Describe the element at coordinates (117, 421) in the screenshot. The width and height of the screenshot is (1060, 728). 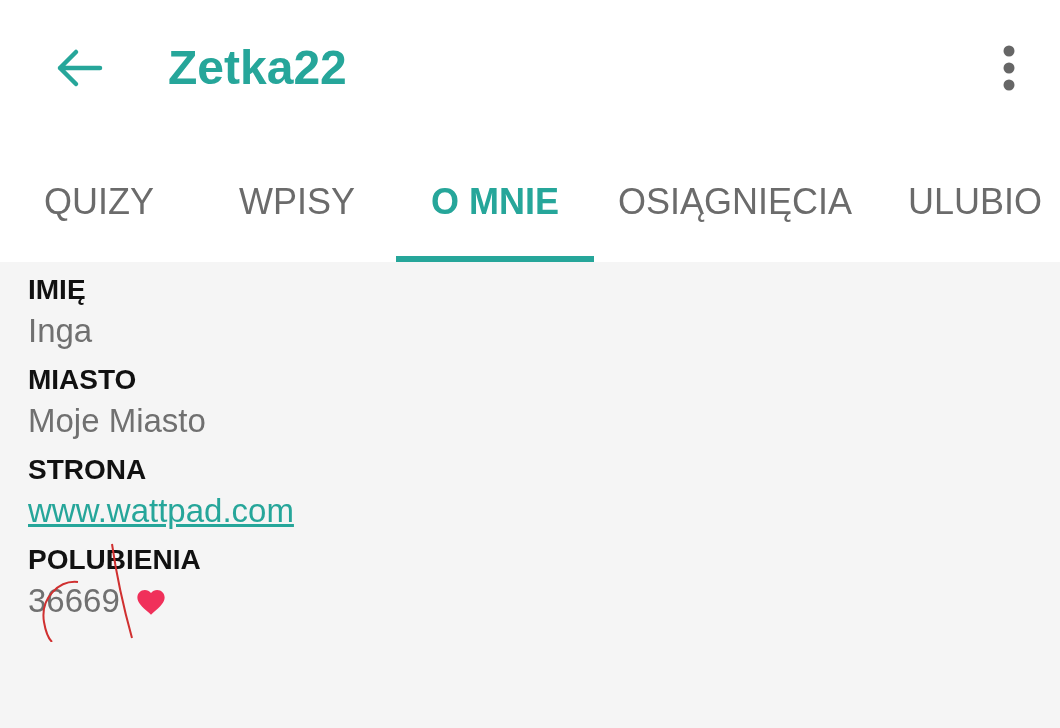
I see `field-value: Moje Miasto` at that location.